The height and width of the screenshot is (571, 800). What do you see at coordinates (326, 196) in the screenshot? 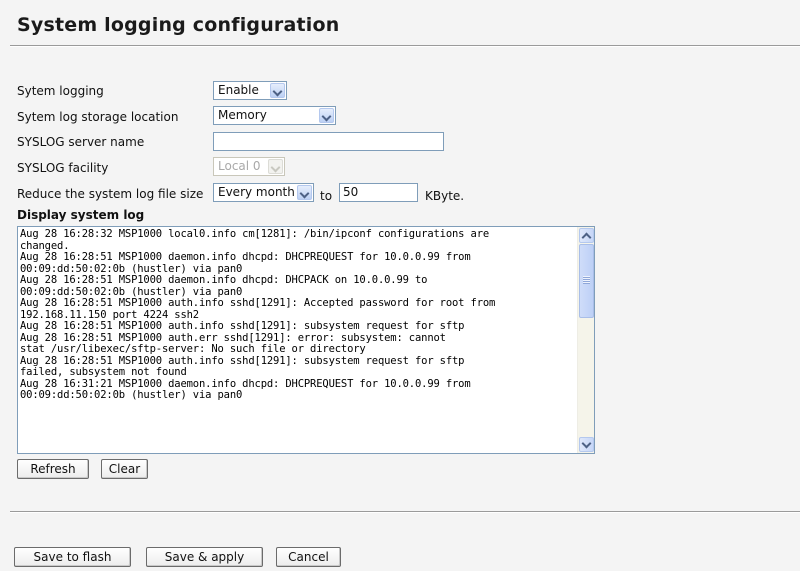
I see `to-label: to` at bounding box center [326, 196].